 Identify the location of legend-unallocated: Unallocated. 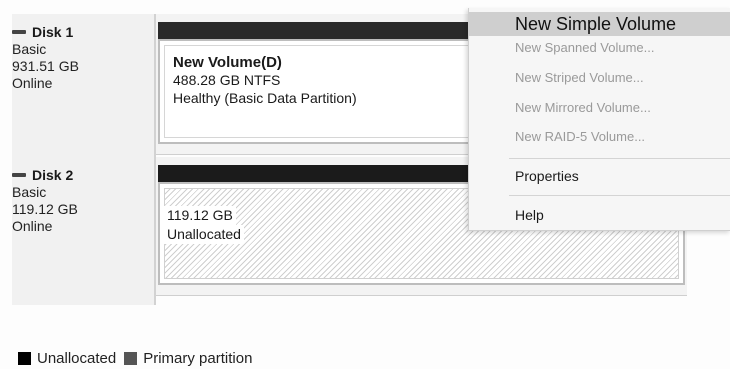
(77, 358).